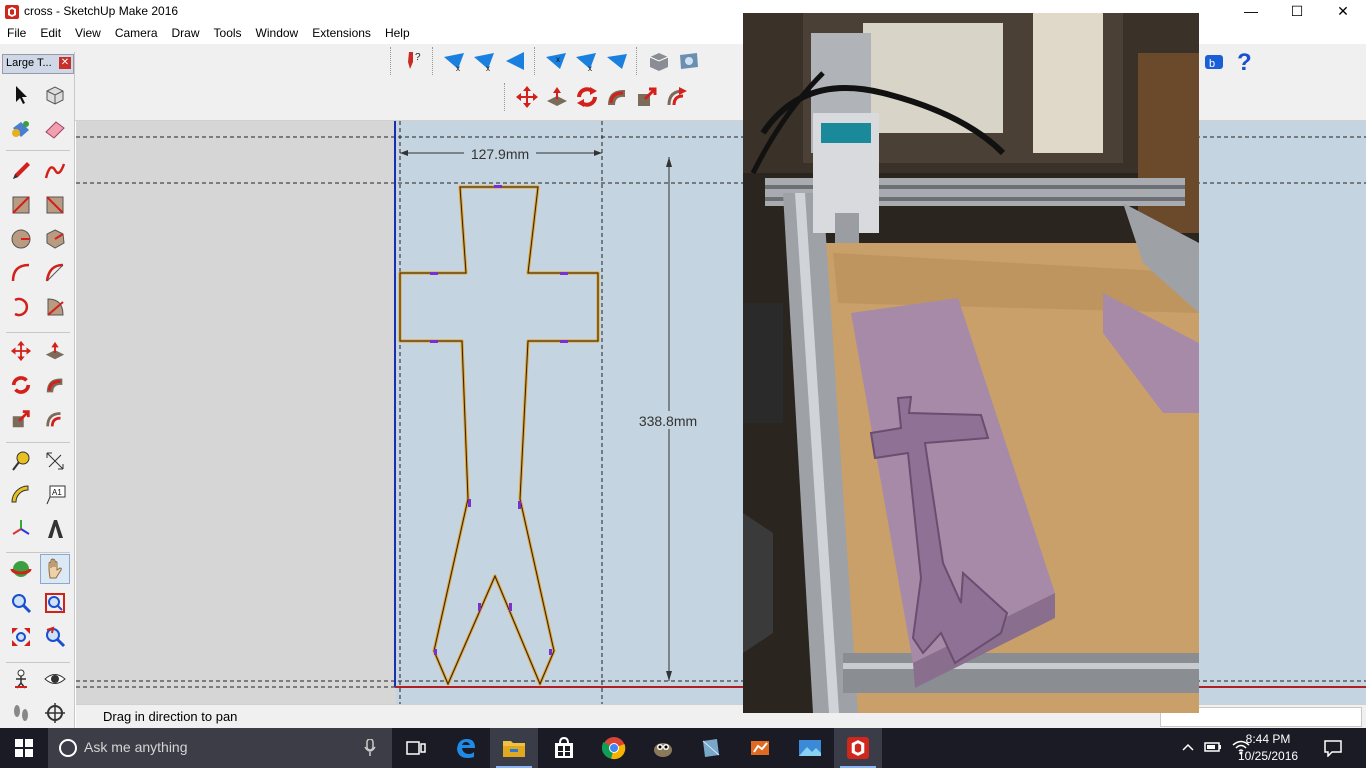 This screenshot has width=1366, height=768. I want to click on menu-view: View, so click(88, 34).